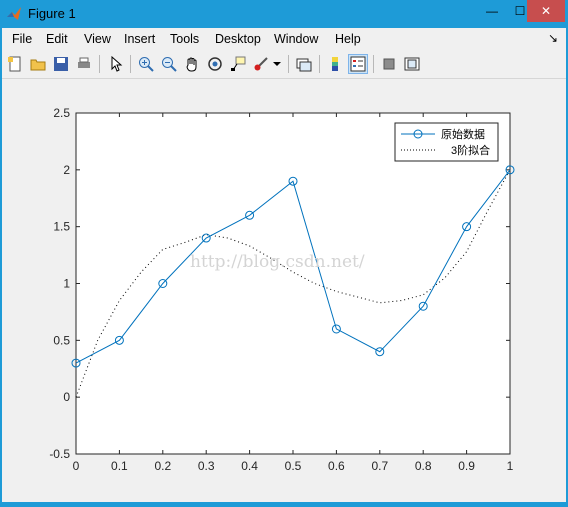 Image resolution: width=568 pixels, height=507 pixels. Describe the element at coordinates (277, 262) in the screenshot. I see `watermark-text: http://blog.csdn.net/` at that location.